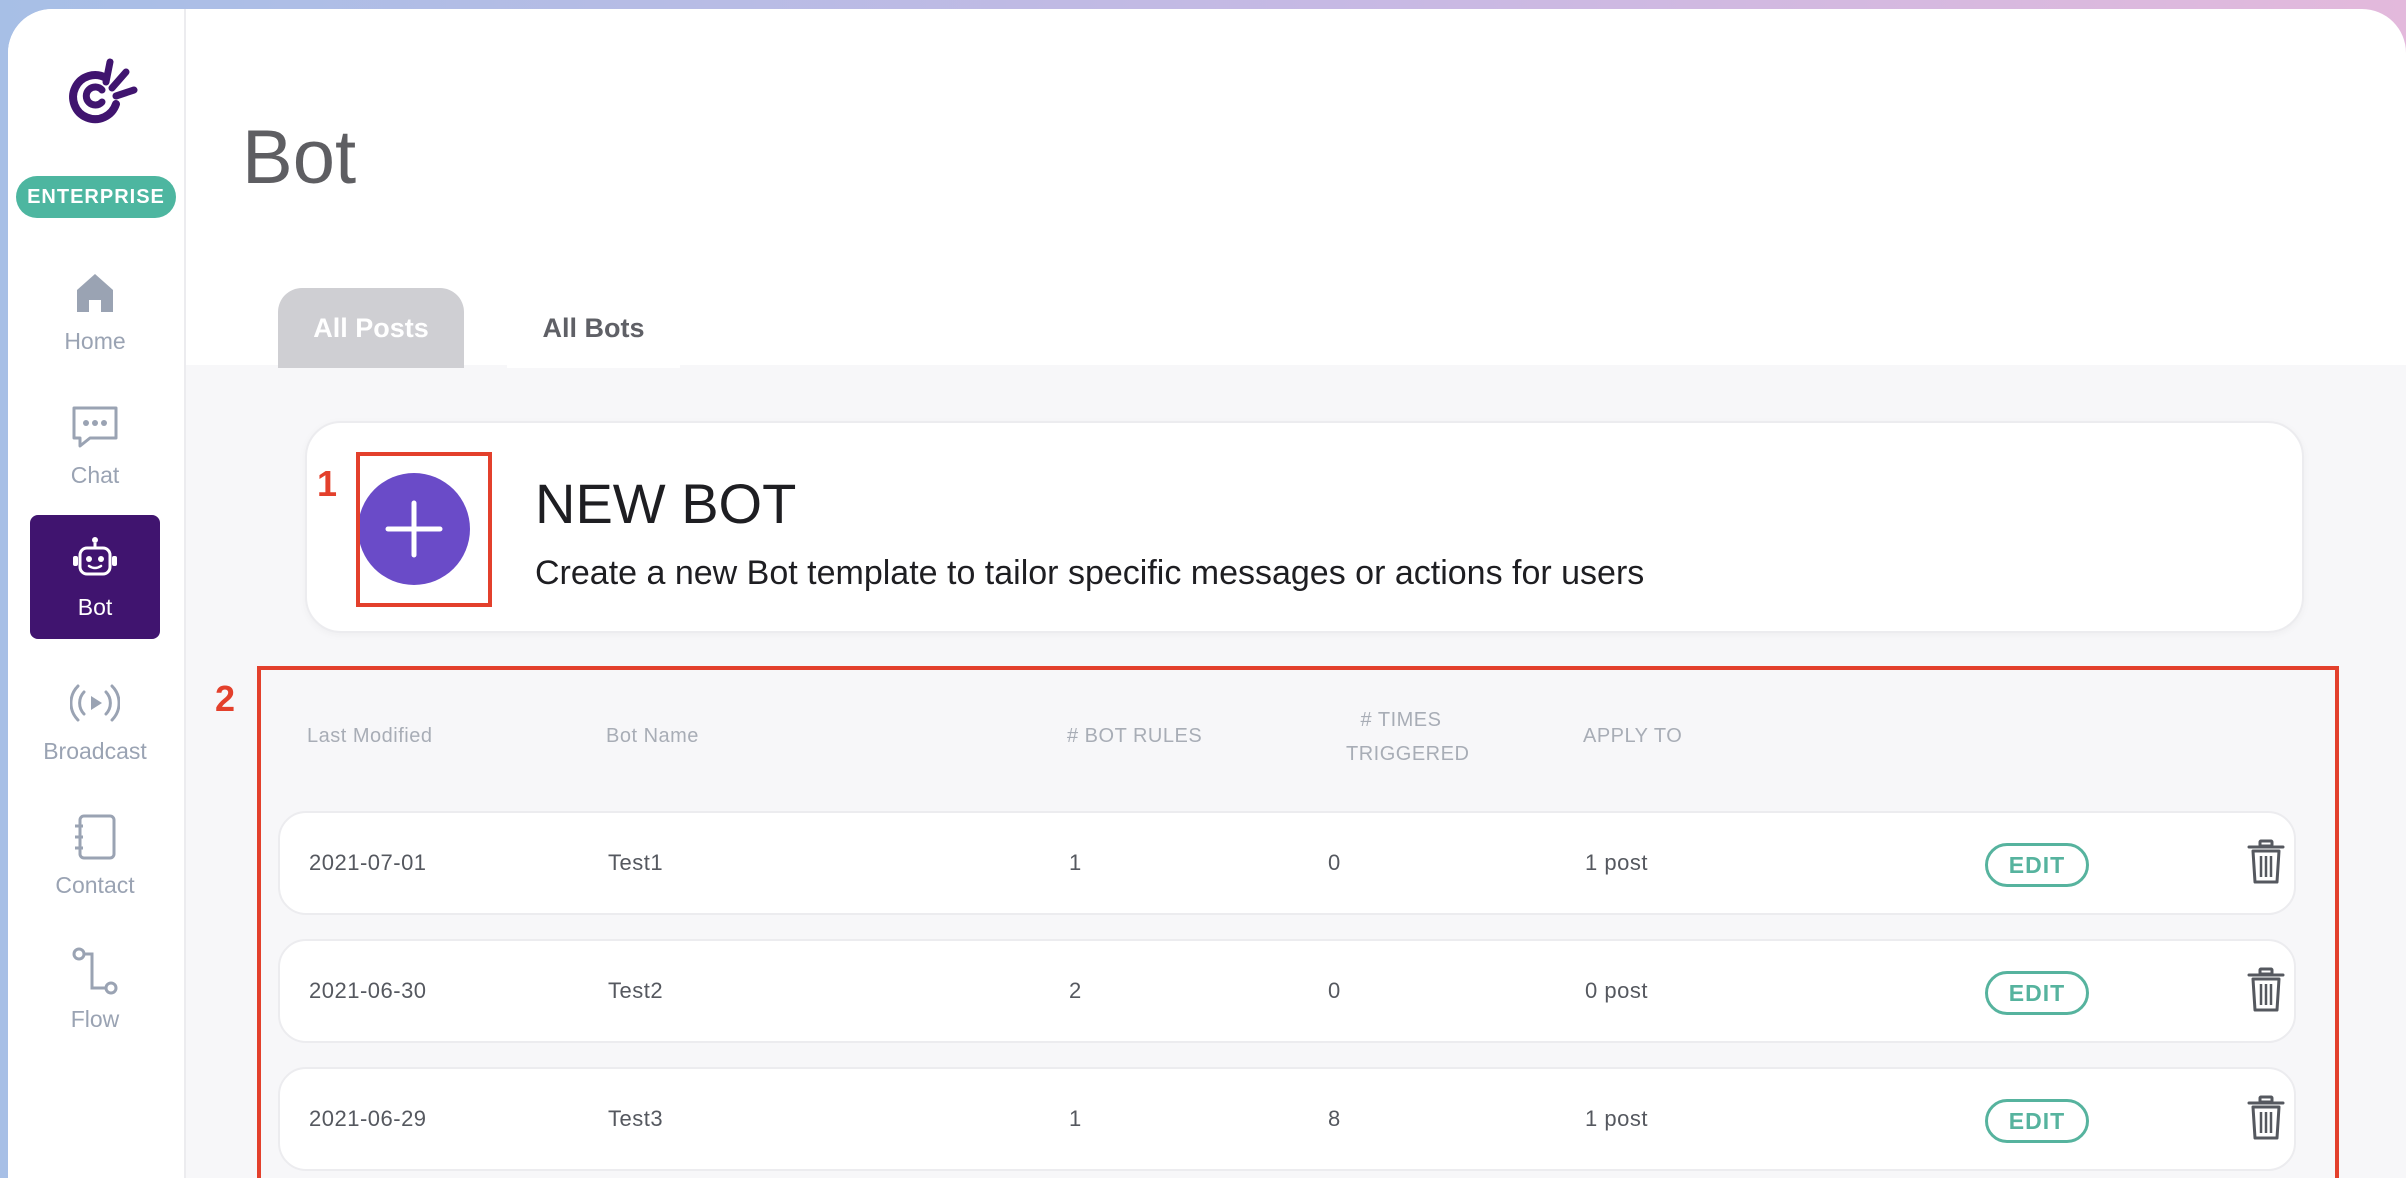 Image resolution: width=2406 pixels, height=1178 pixels. I want to click on table-row: 2021-06-29 Test3 1 8 1 post EDIT, so click(1287, 1119).